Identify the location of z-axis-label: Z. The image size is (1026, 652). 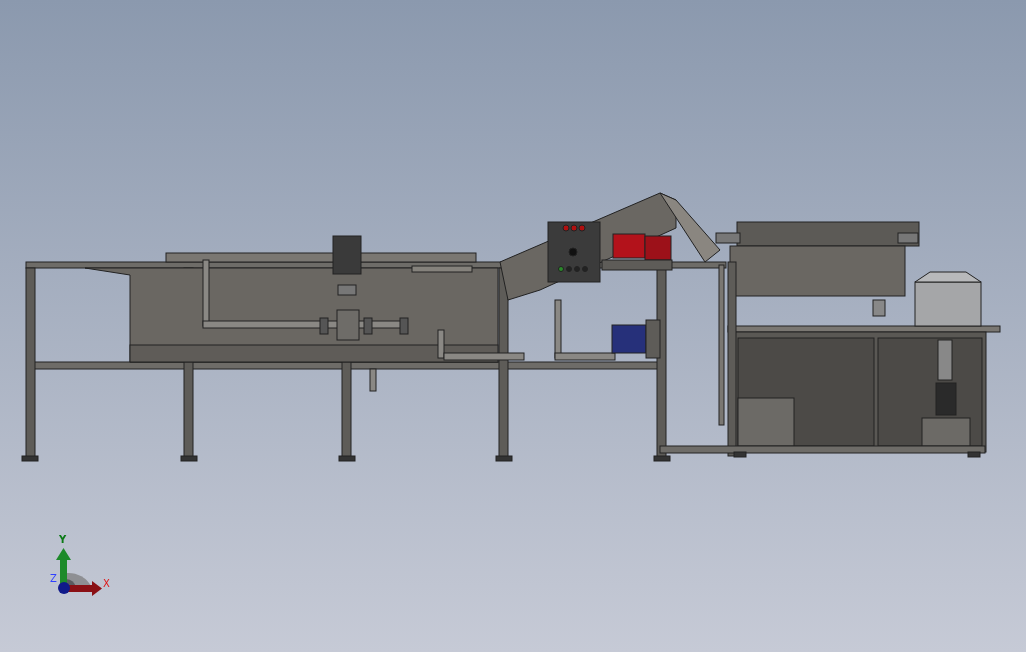
(53, 578).